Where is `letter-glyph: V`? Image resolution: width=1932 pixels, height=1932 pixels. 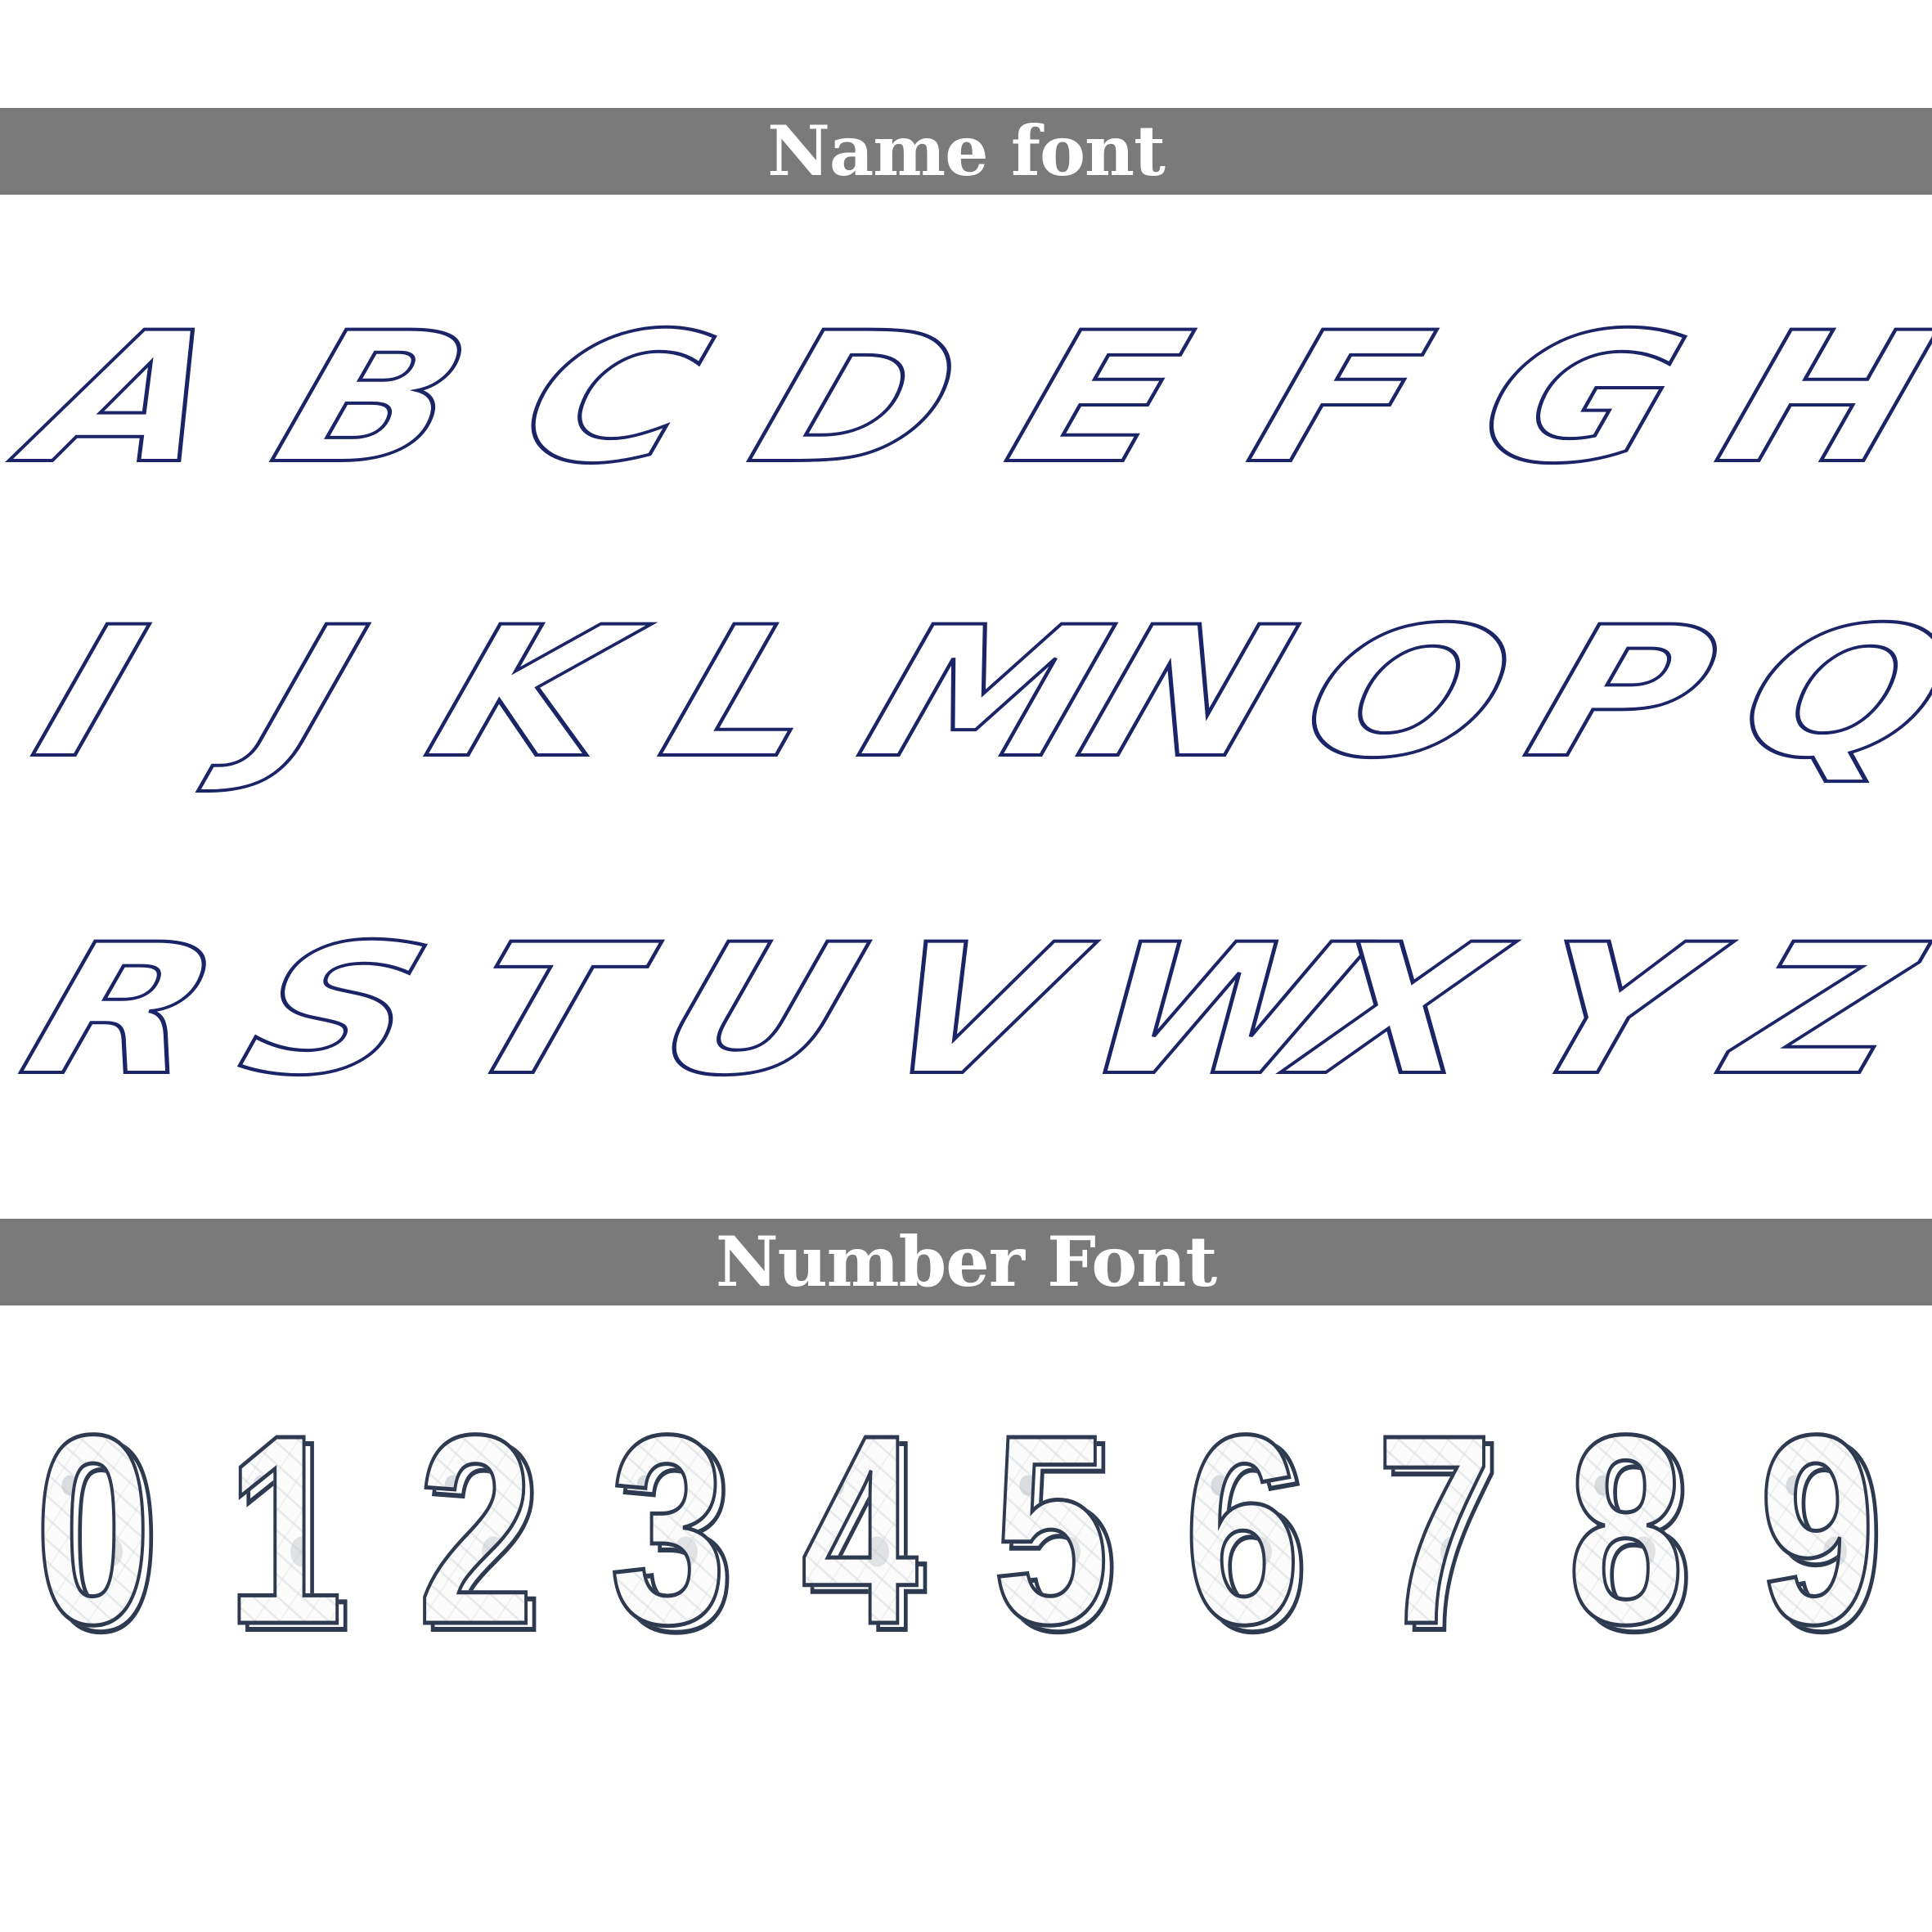 letter-glyph: V is located at coordinates (974, 1011).